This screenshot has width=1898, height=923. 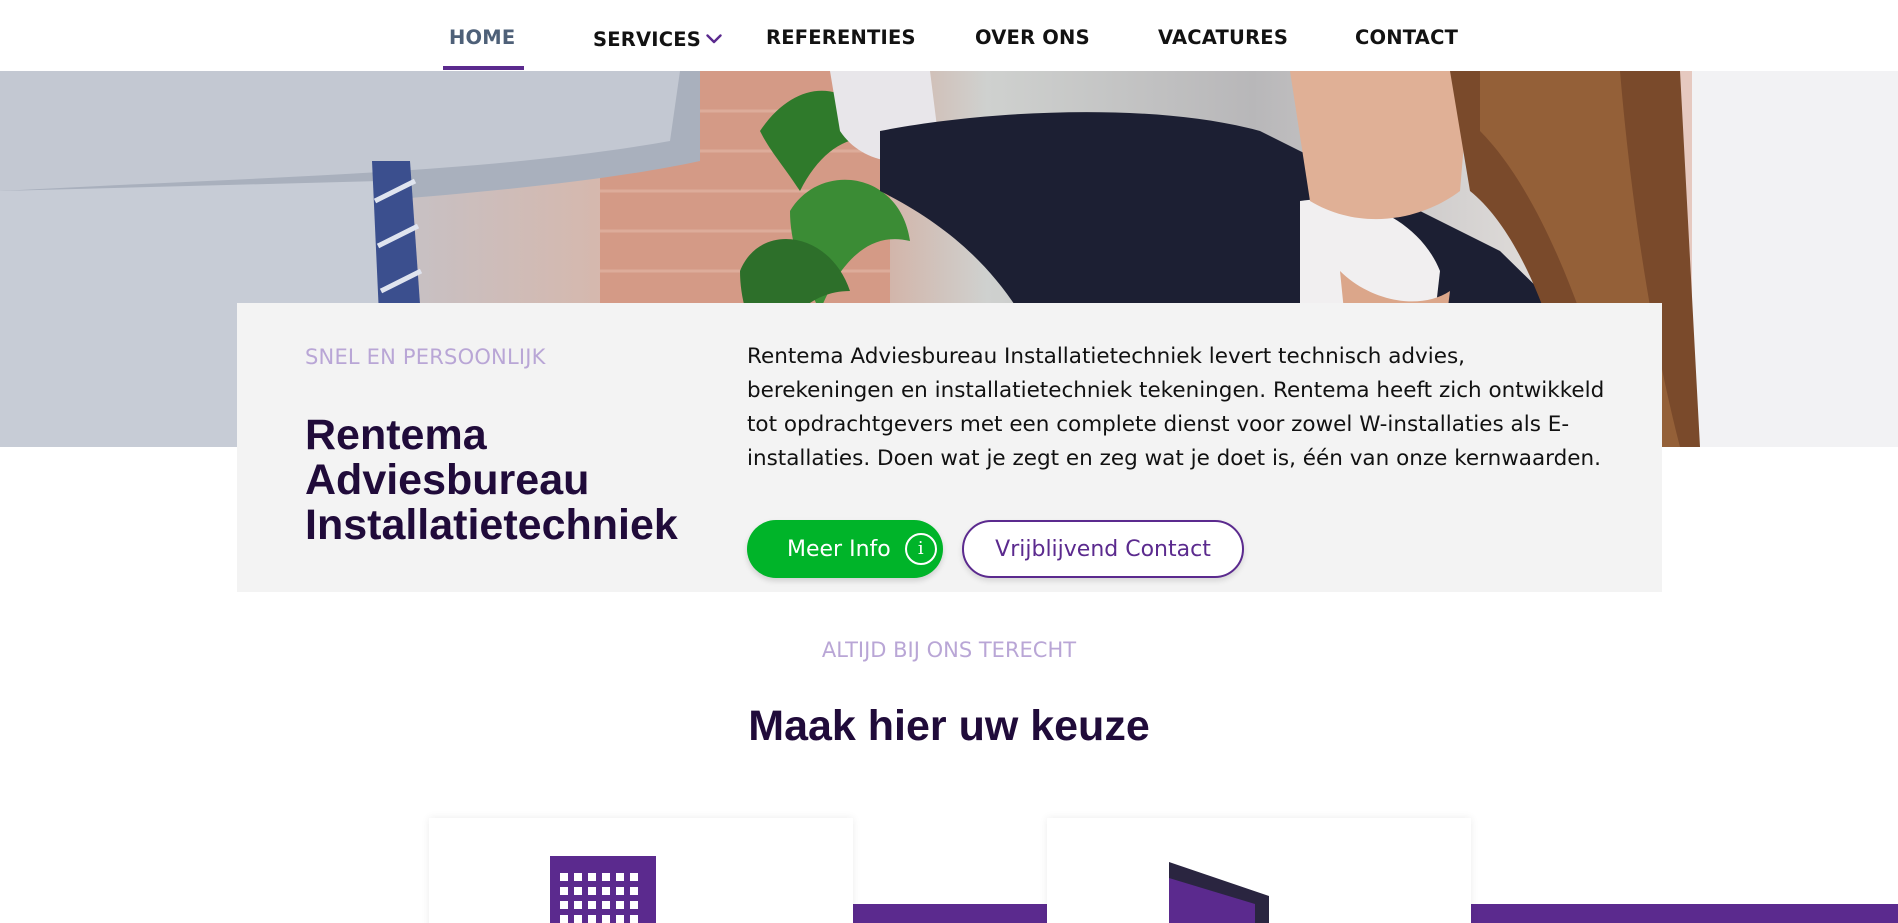 What do you see at coordinates (425, 357) in the screenshot?
I see `intro-kicker: SNEL EN PERSOONLIJK` at bounding box center [425, 357].